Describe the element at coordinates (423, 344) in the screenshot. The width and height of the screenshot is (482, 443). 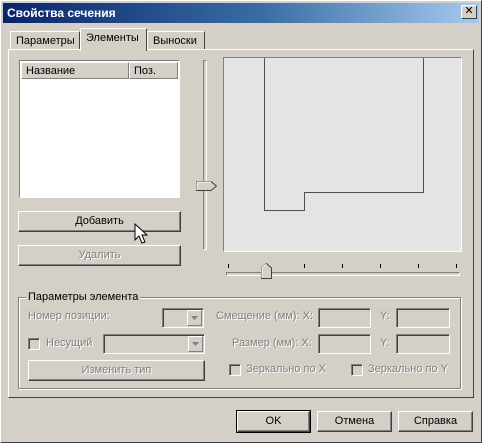
I see `size-y-field` at that location.